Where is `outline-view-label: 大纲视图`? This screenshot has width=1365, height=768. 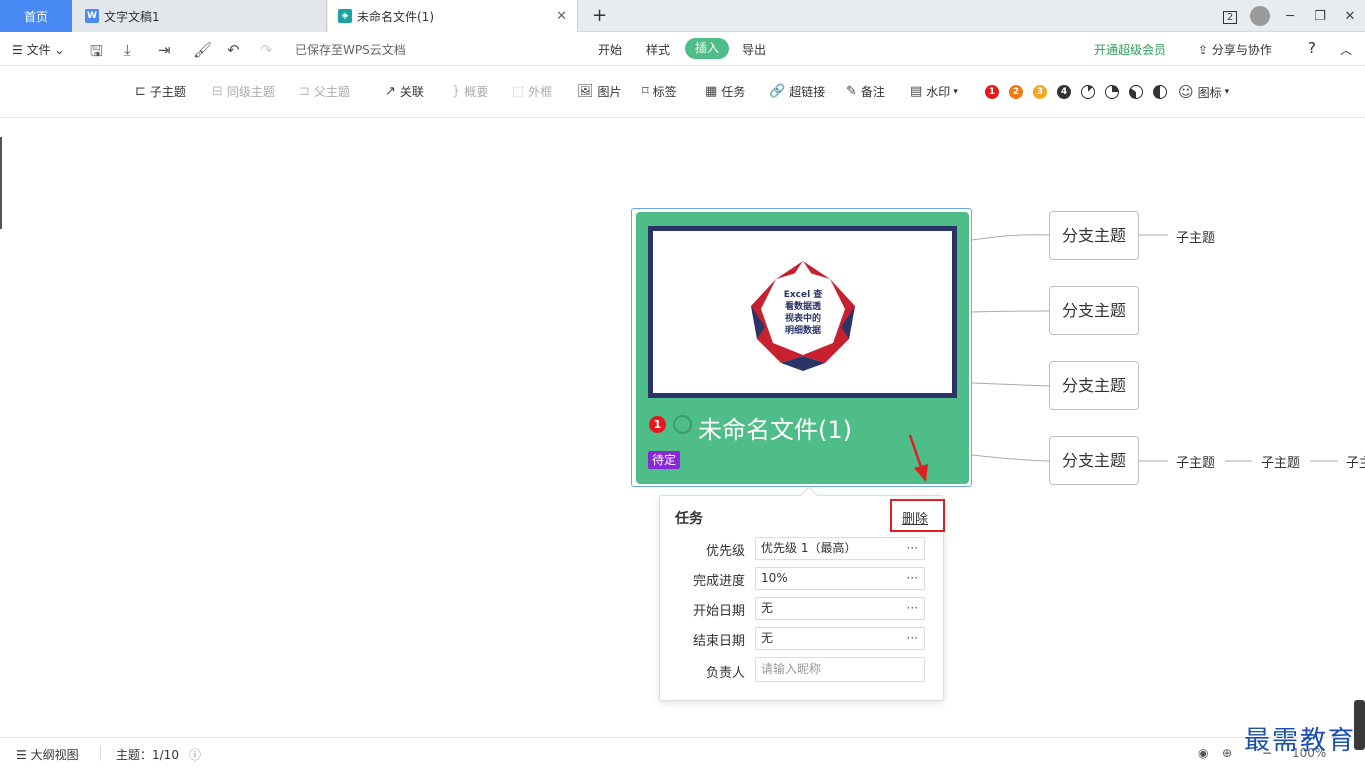
outline-view-label: 大纲视图 is located at coordinates (54, 755).